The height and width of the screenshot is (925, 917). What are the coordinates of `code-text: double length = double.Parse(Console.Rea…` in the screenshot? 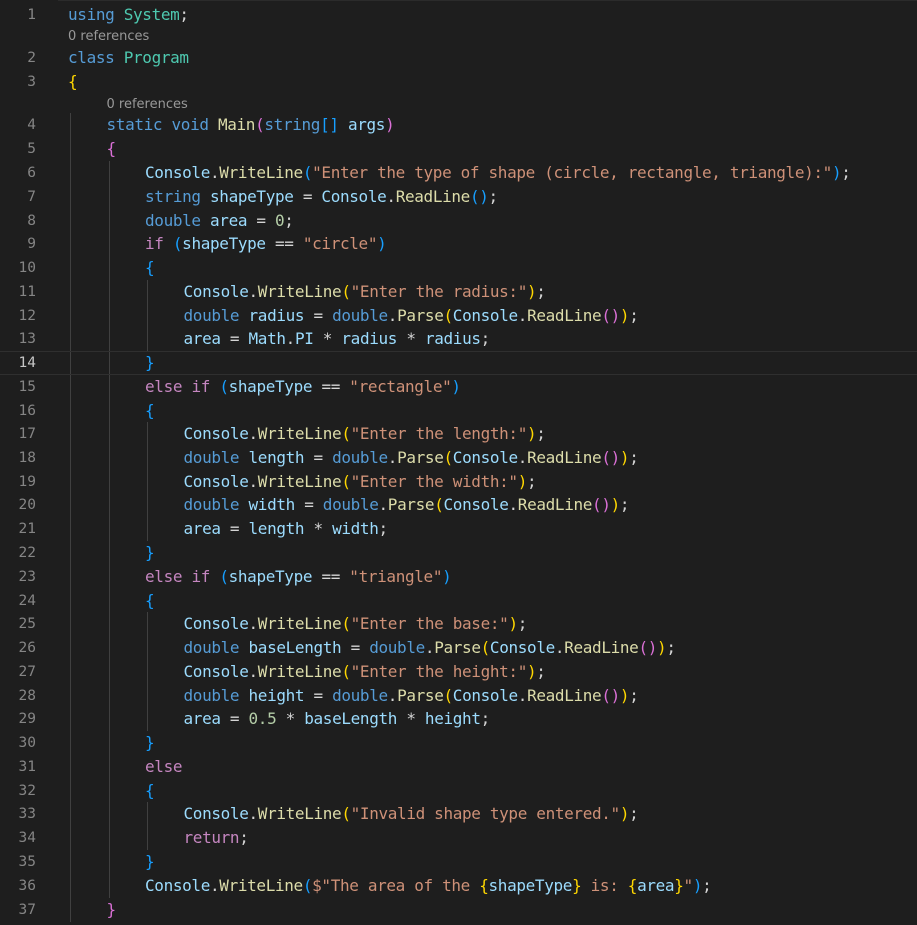 It's located at (411, 458).